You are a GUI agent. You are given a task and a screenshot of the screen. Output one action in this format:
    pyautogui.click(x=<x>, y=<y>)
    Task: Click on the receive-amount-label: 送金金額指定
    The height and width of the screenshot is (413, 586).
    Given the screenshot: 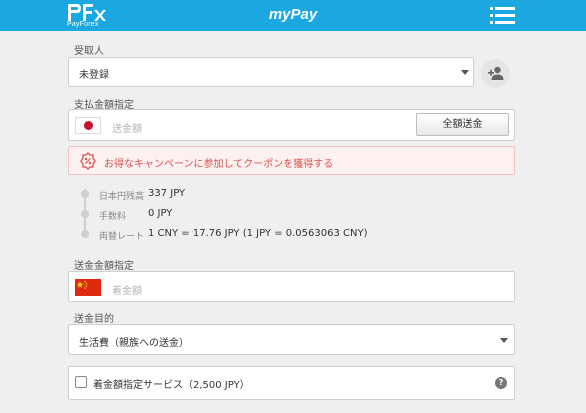 What is the action you would take?
    pyautogui.click(x=104, y=266)
    